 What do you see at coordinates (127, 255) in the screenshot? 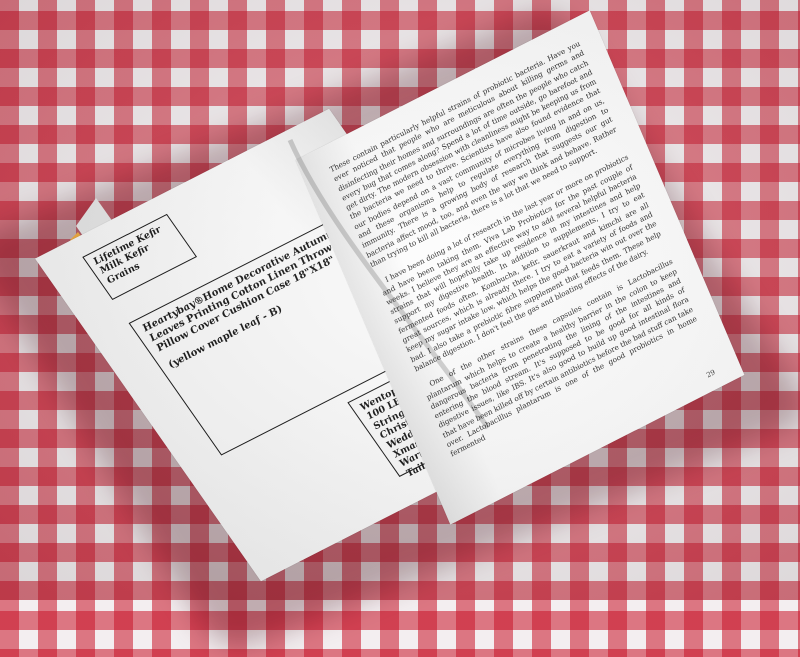
I see `product-title: Lifetime Kefir Milk Kefir Grains` at bounding box center [127, 255].